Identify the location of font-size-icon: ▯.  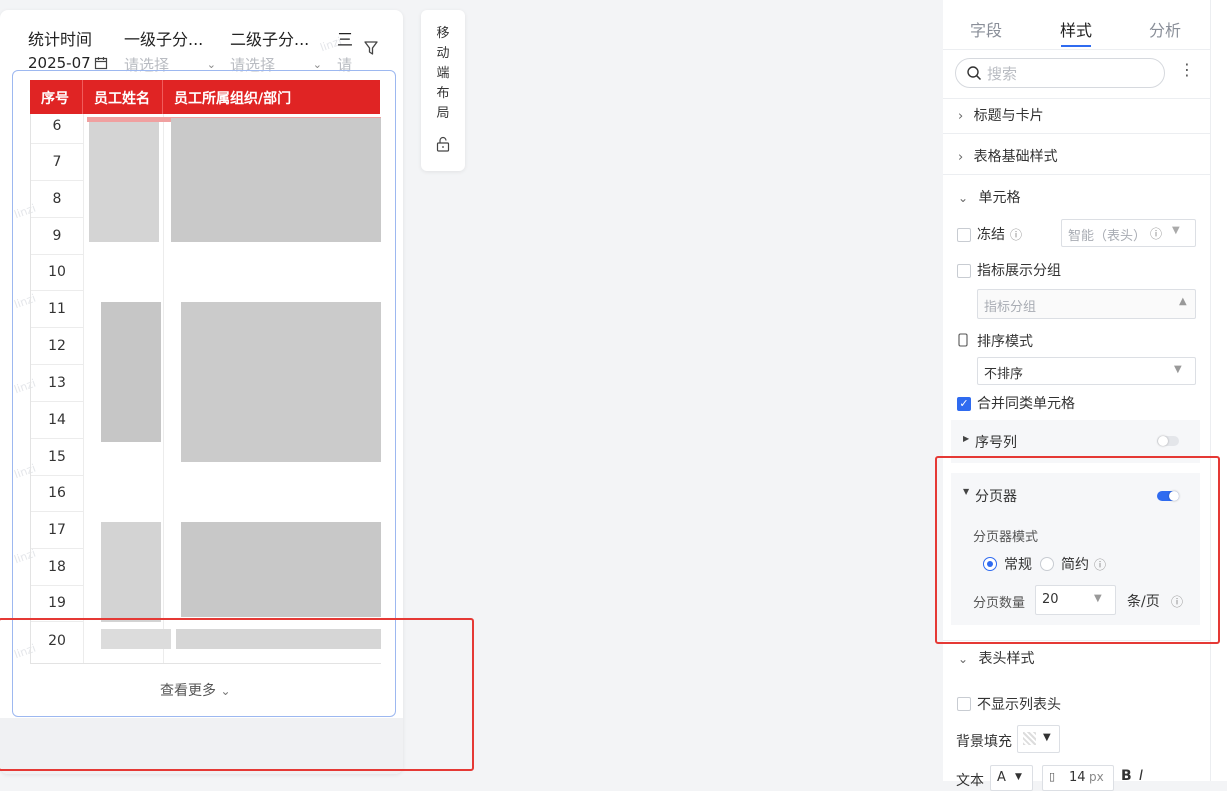
(1052, 776).